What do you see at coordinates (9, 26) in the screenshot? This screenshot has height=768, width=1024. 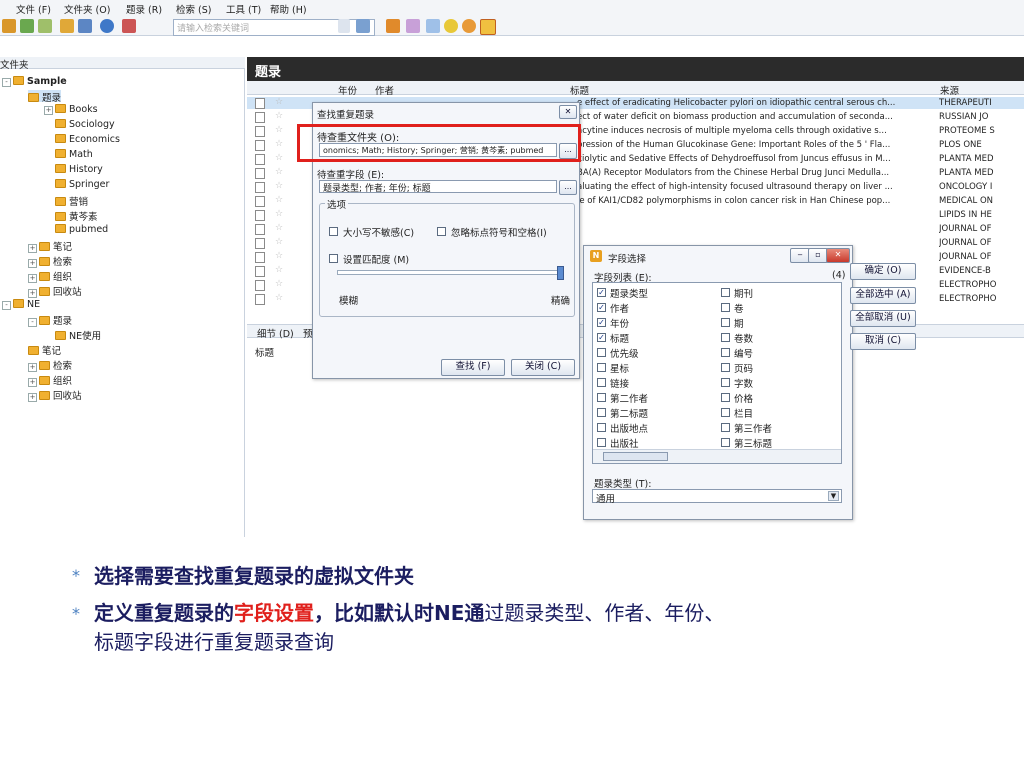 I see `new-folder-icon` at bounding box center [9, 26].